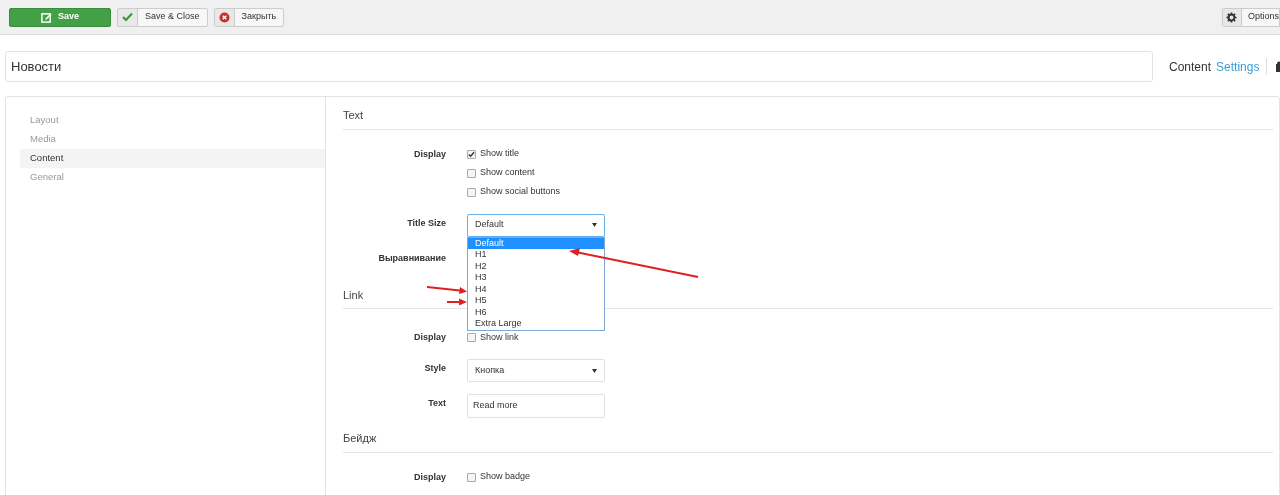  Describe the element at coordinates (536, 266) in the screenshot. I see `dropdown-option: H2` at that location.